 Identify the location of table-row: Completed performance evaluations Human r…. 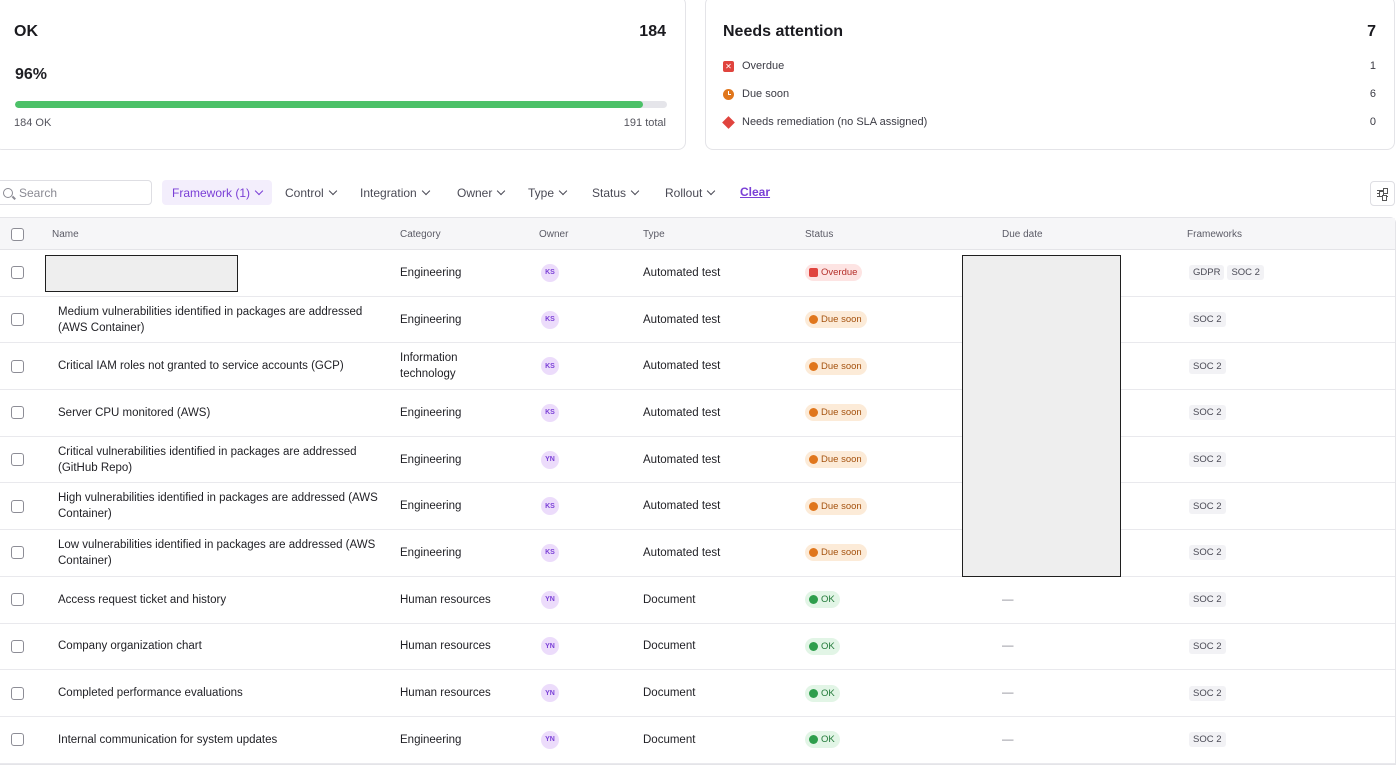
(697, 693).